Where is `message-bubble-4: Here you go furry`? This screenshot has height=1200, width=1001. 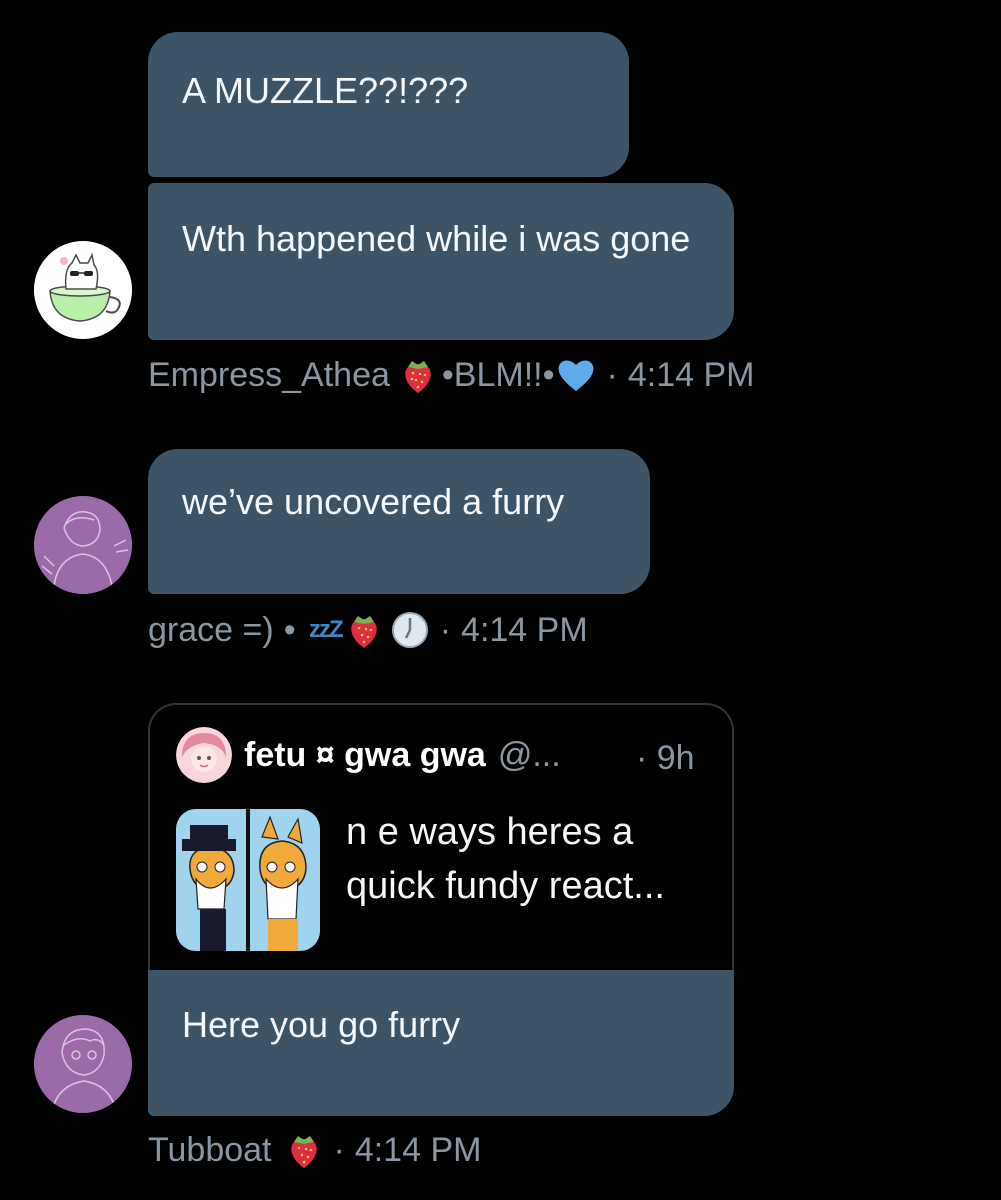 message-bubble-4: Here you go furry is located at coordinates (441, 1043).